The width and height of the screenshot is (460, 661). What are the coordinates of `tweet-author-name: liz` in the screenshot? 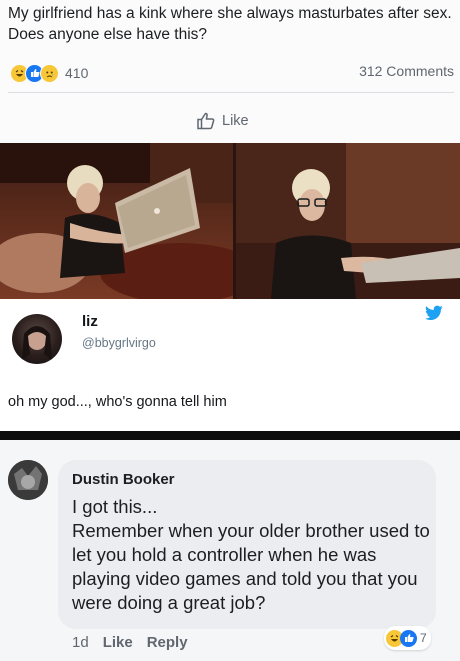 It's located at (90, 321).